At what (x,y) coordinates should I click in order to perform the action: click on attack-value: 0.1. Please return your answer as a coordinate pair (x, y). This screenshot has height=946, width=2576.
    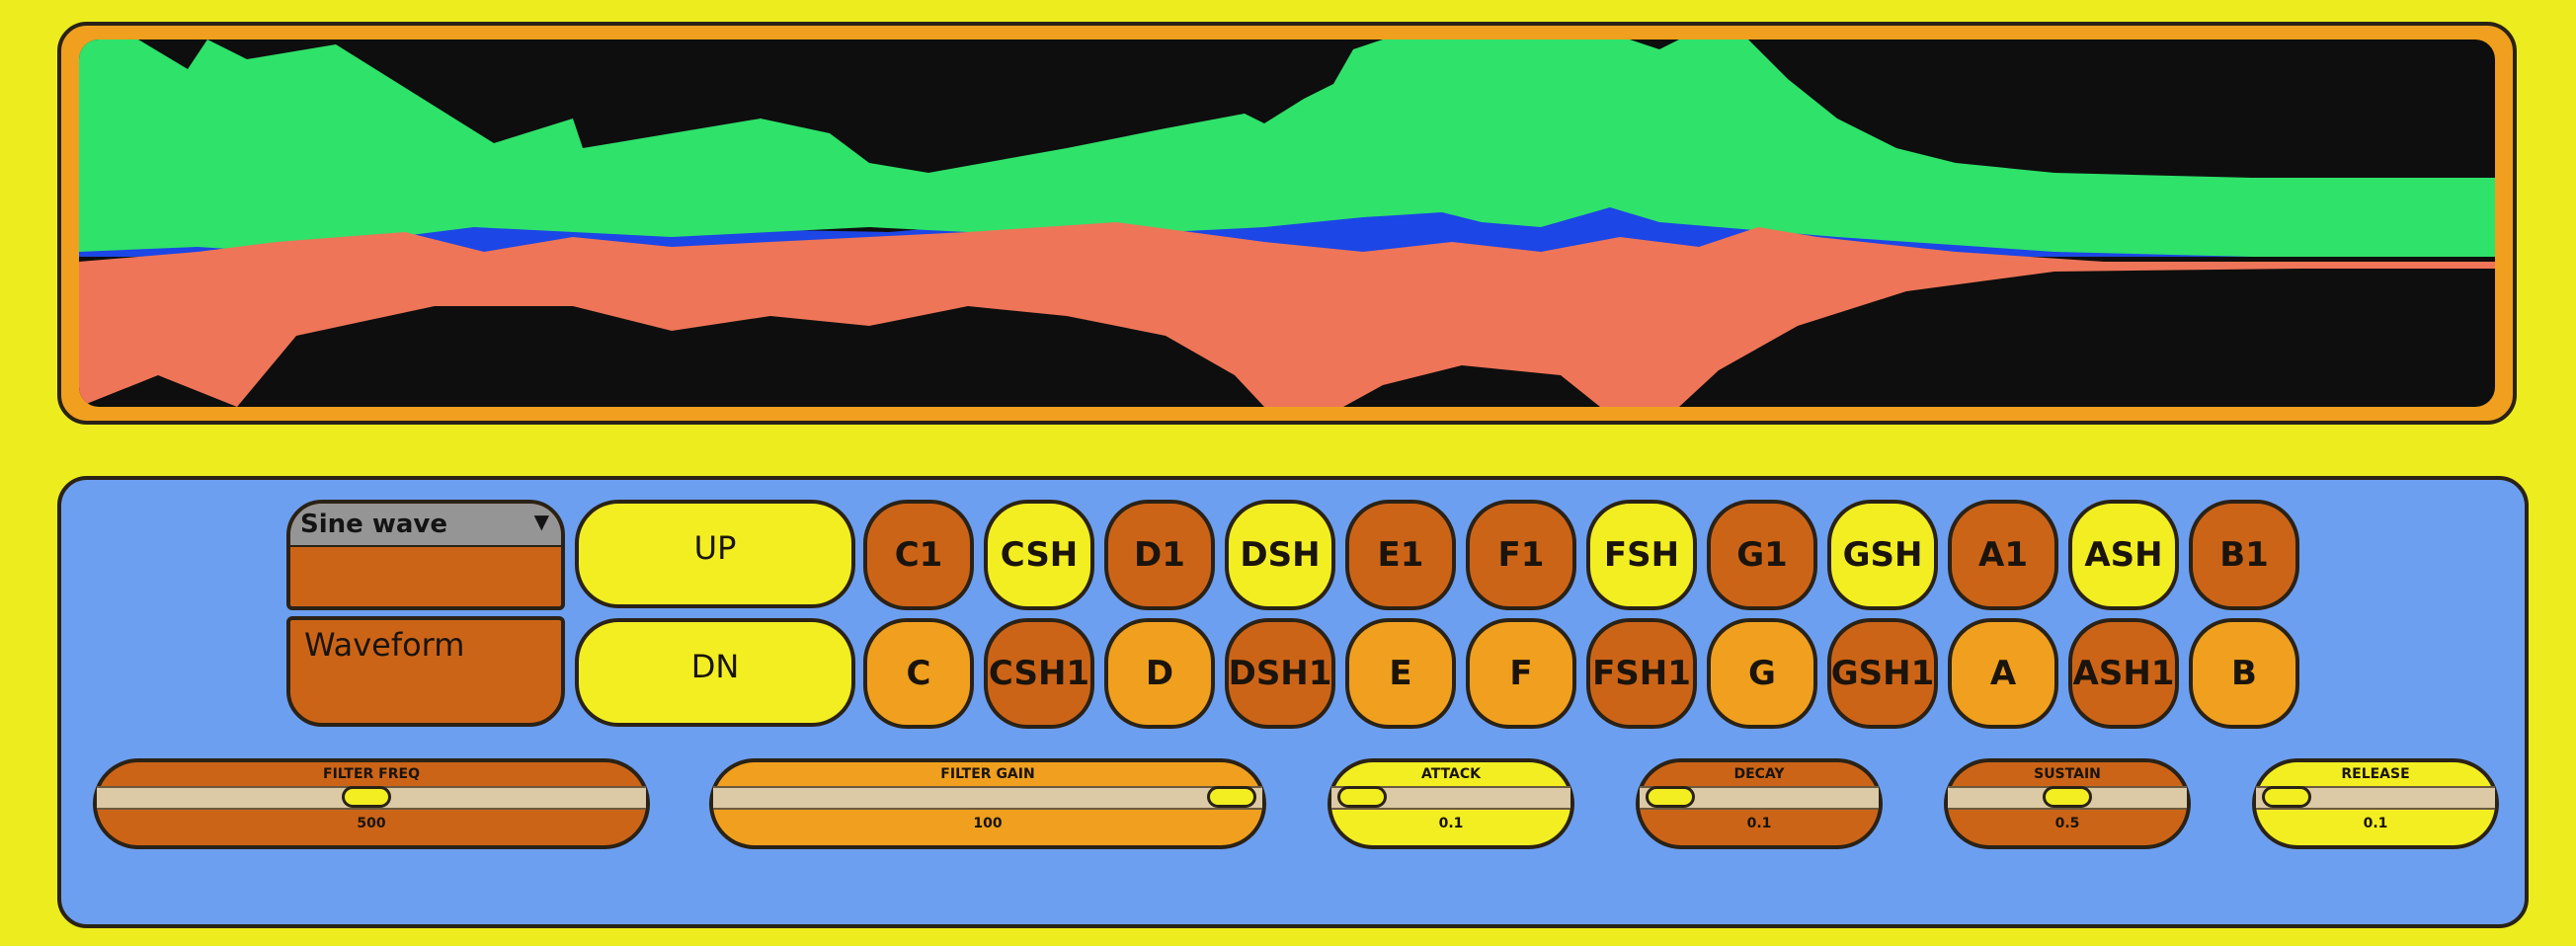
    Looking at the image, I should click on (1451, 823).